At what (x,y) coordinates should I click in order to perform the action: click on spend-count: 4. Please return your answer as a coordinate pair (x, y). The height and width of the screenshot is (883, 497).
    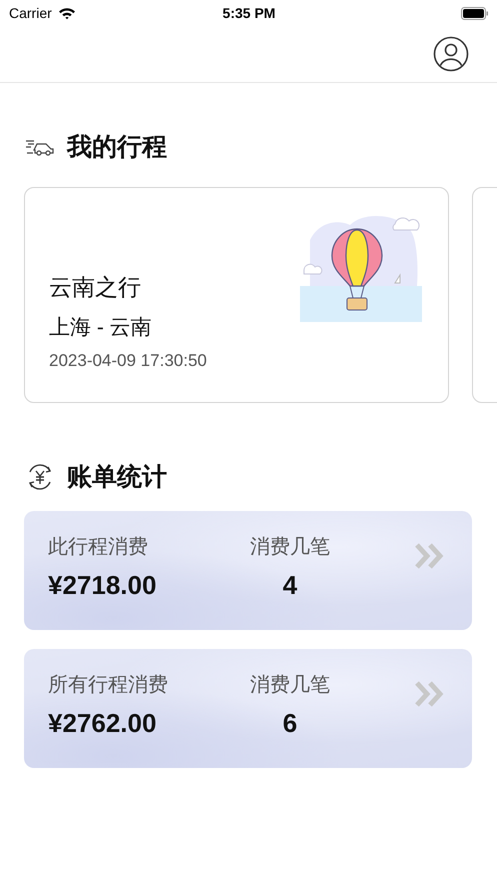
    Looking at the image, I should click on (290, 585).